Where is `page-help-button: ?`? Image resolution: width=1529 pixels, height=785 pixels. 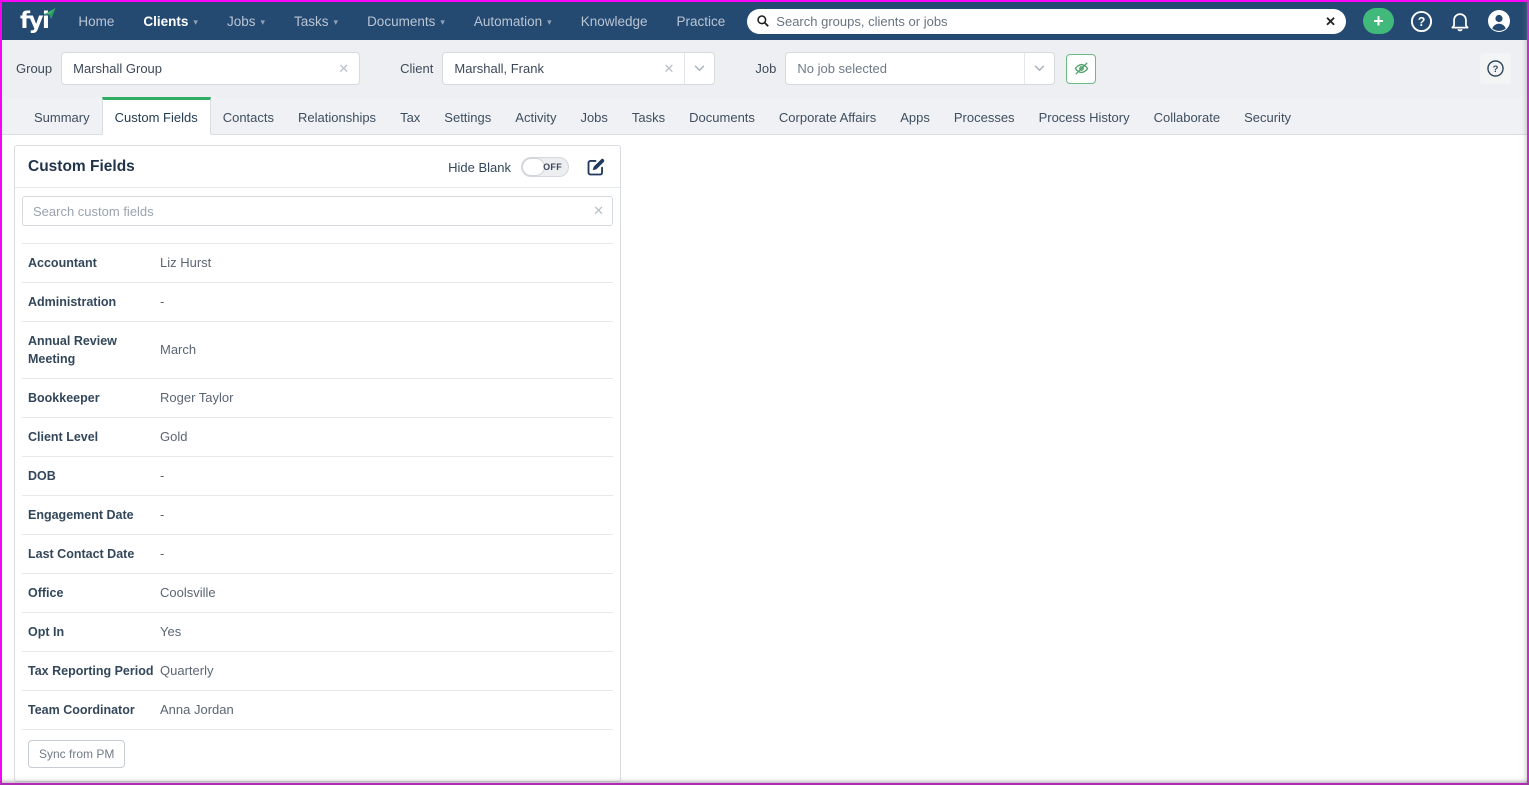 page-help-button: ? is located at coordinates (1495, 68).